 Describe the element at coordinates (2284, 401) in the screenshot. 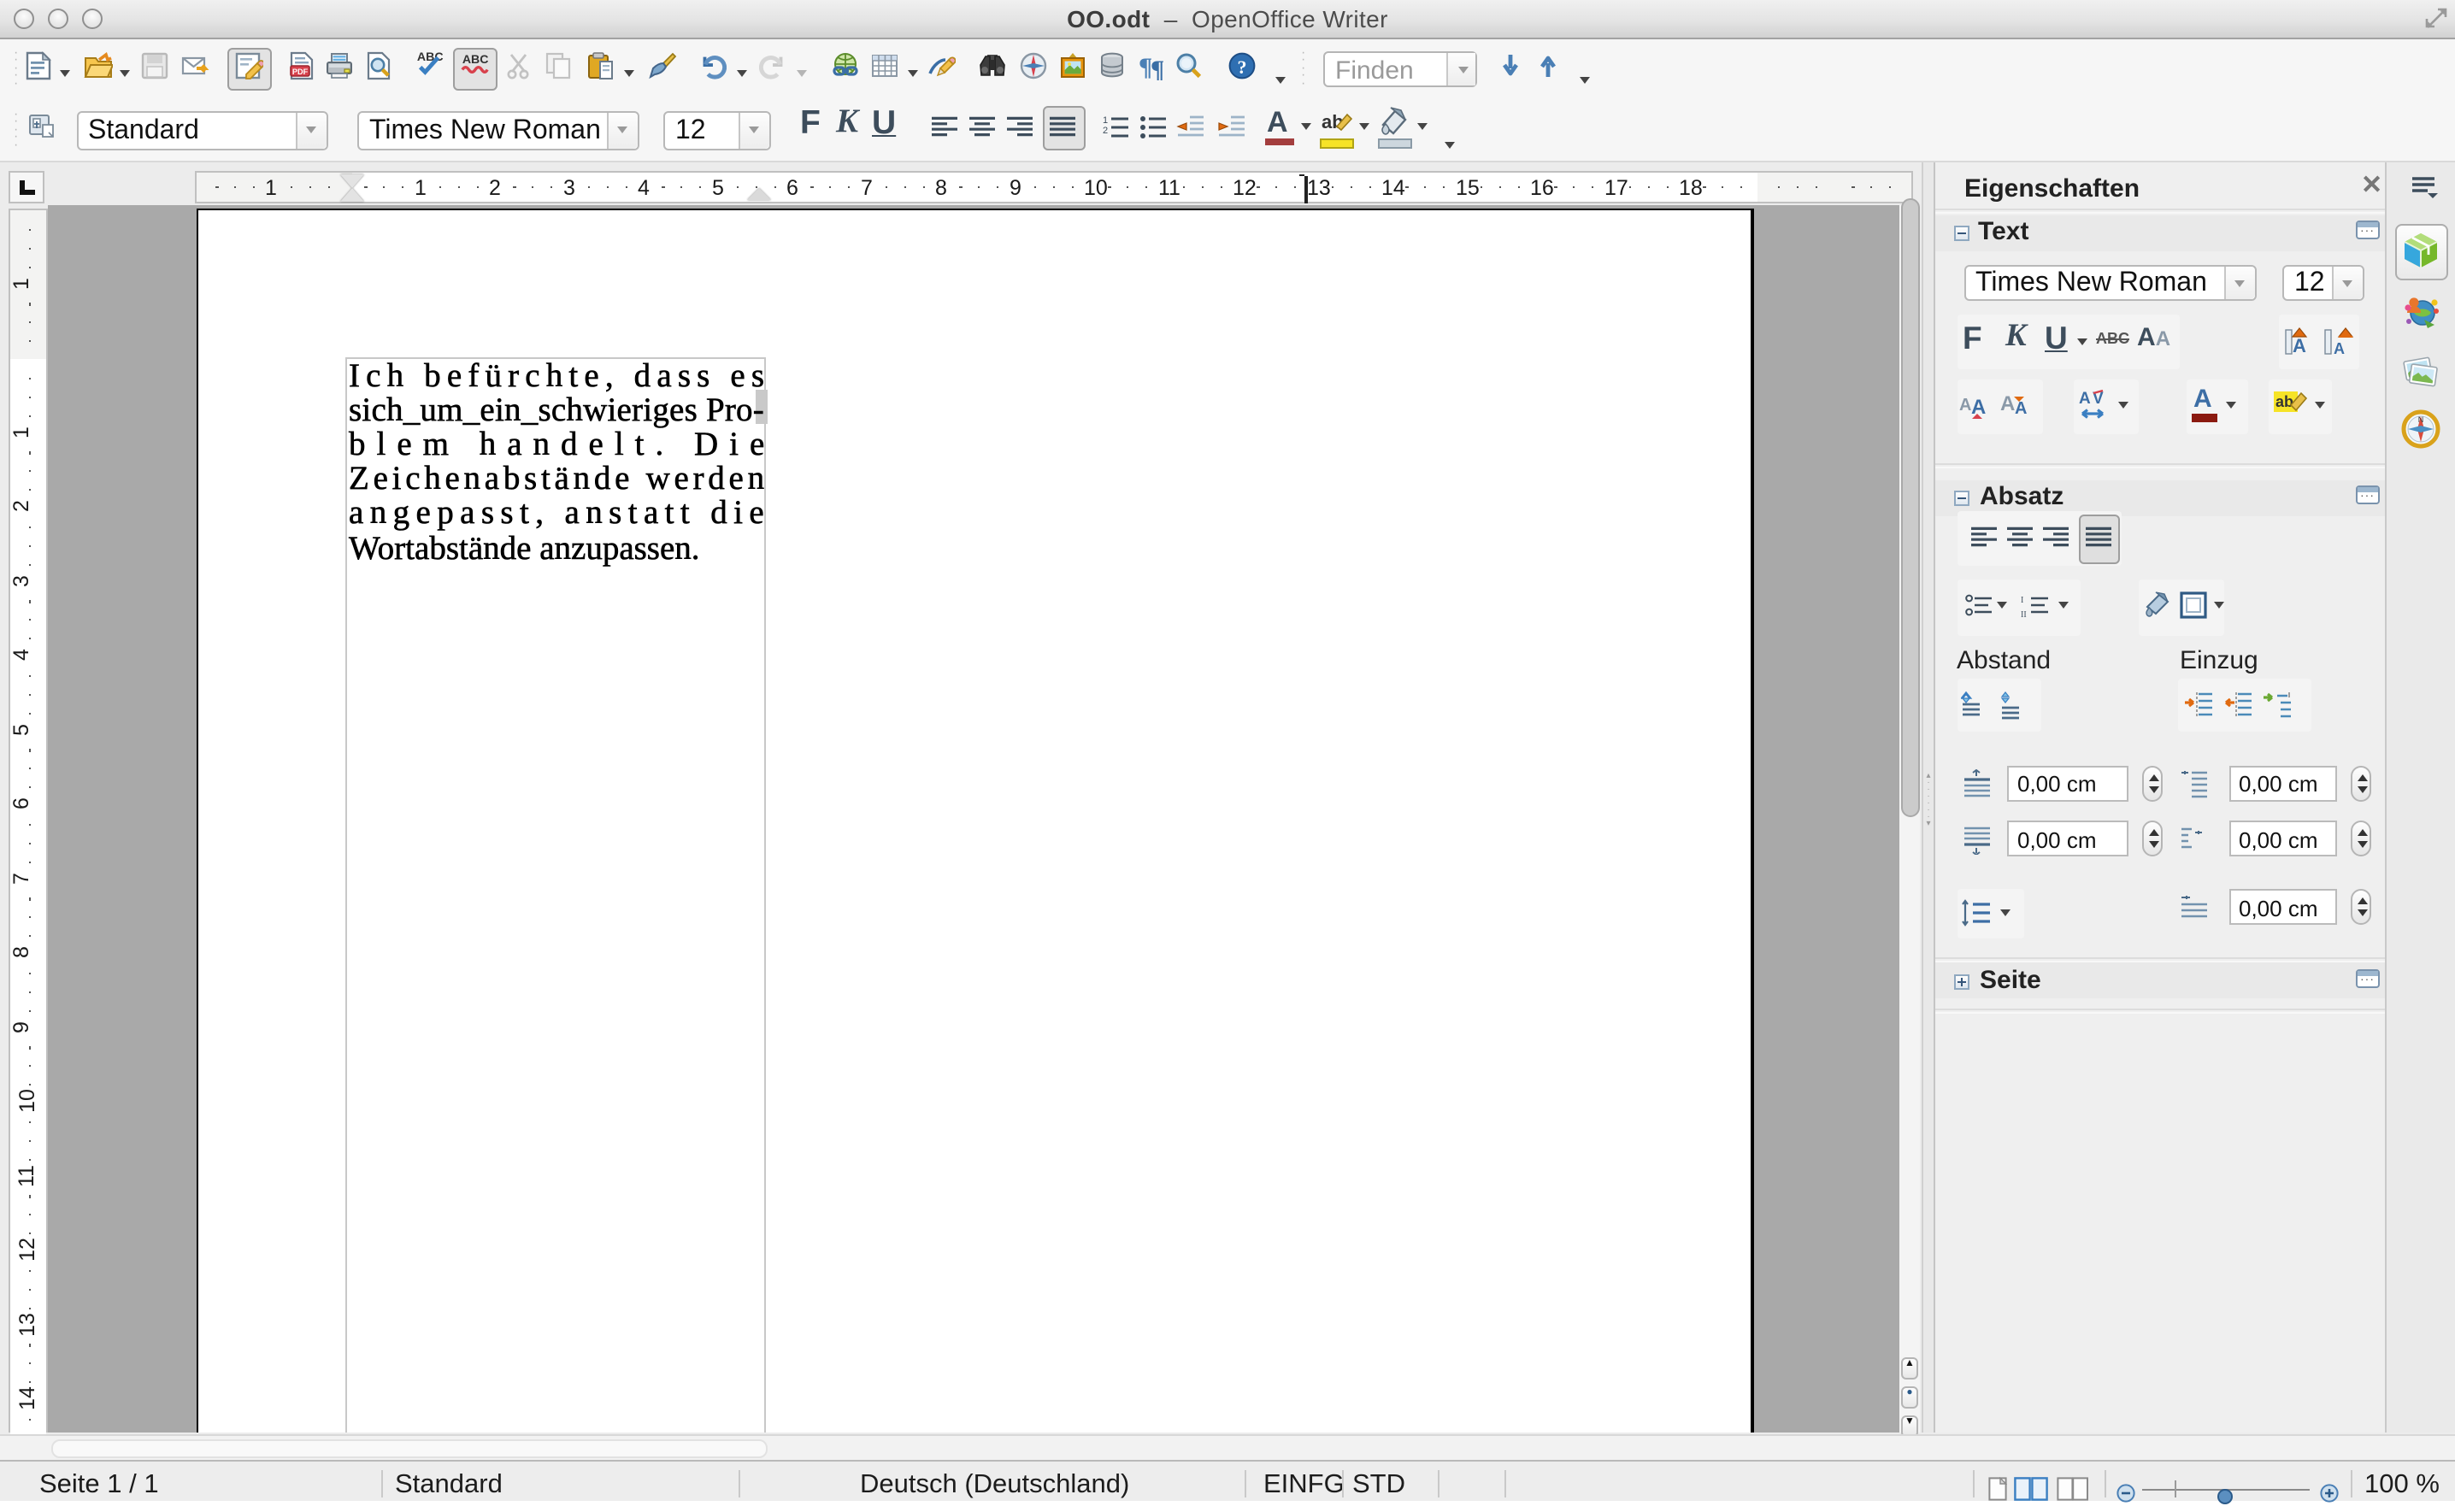

I see `svg-text: ab` at that location.